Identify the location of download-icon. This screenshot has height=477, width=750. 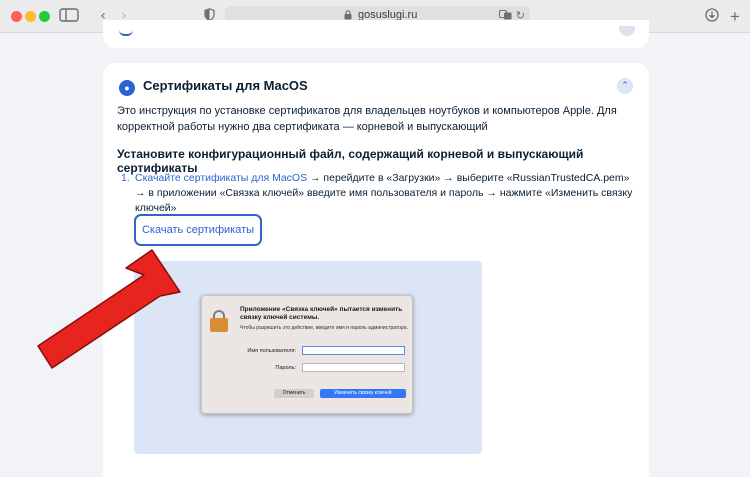
(712, 16).